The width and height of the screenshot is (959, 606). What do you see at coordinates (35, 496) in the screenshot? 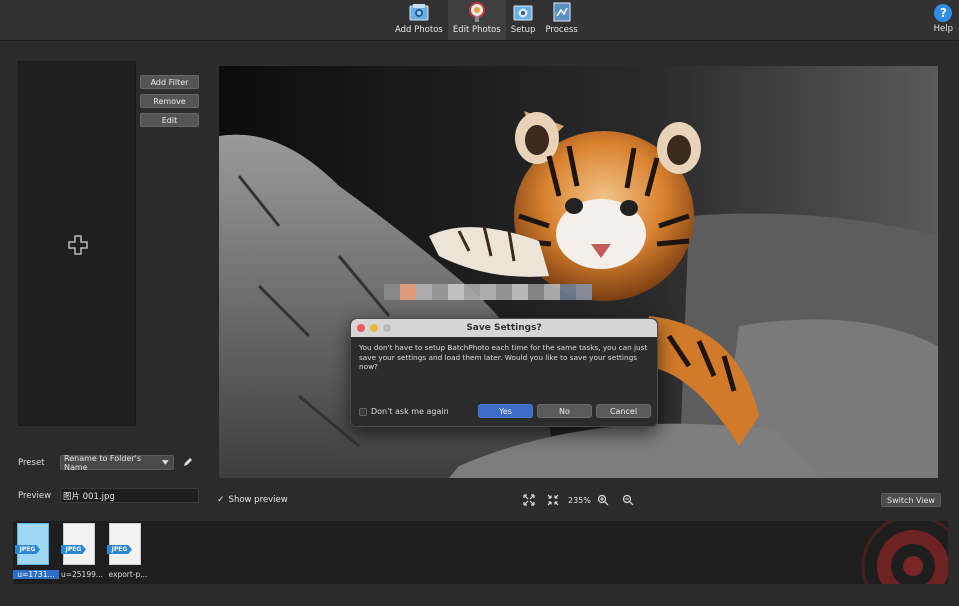
I see `preview-label: Preview` at bounding box center [35, 496].